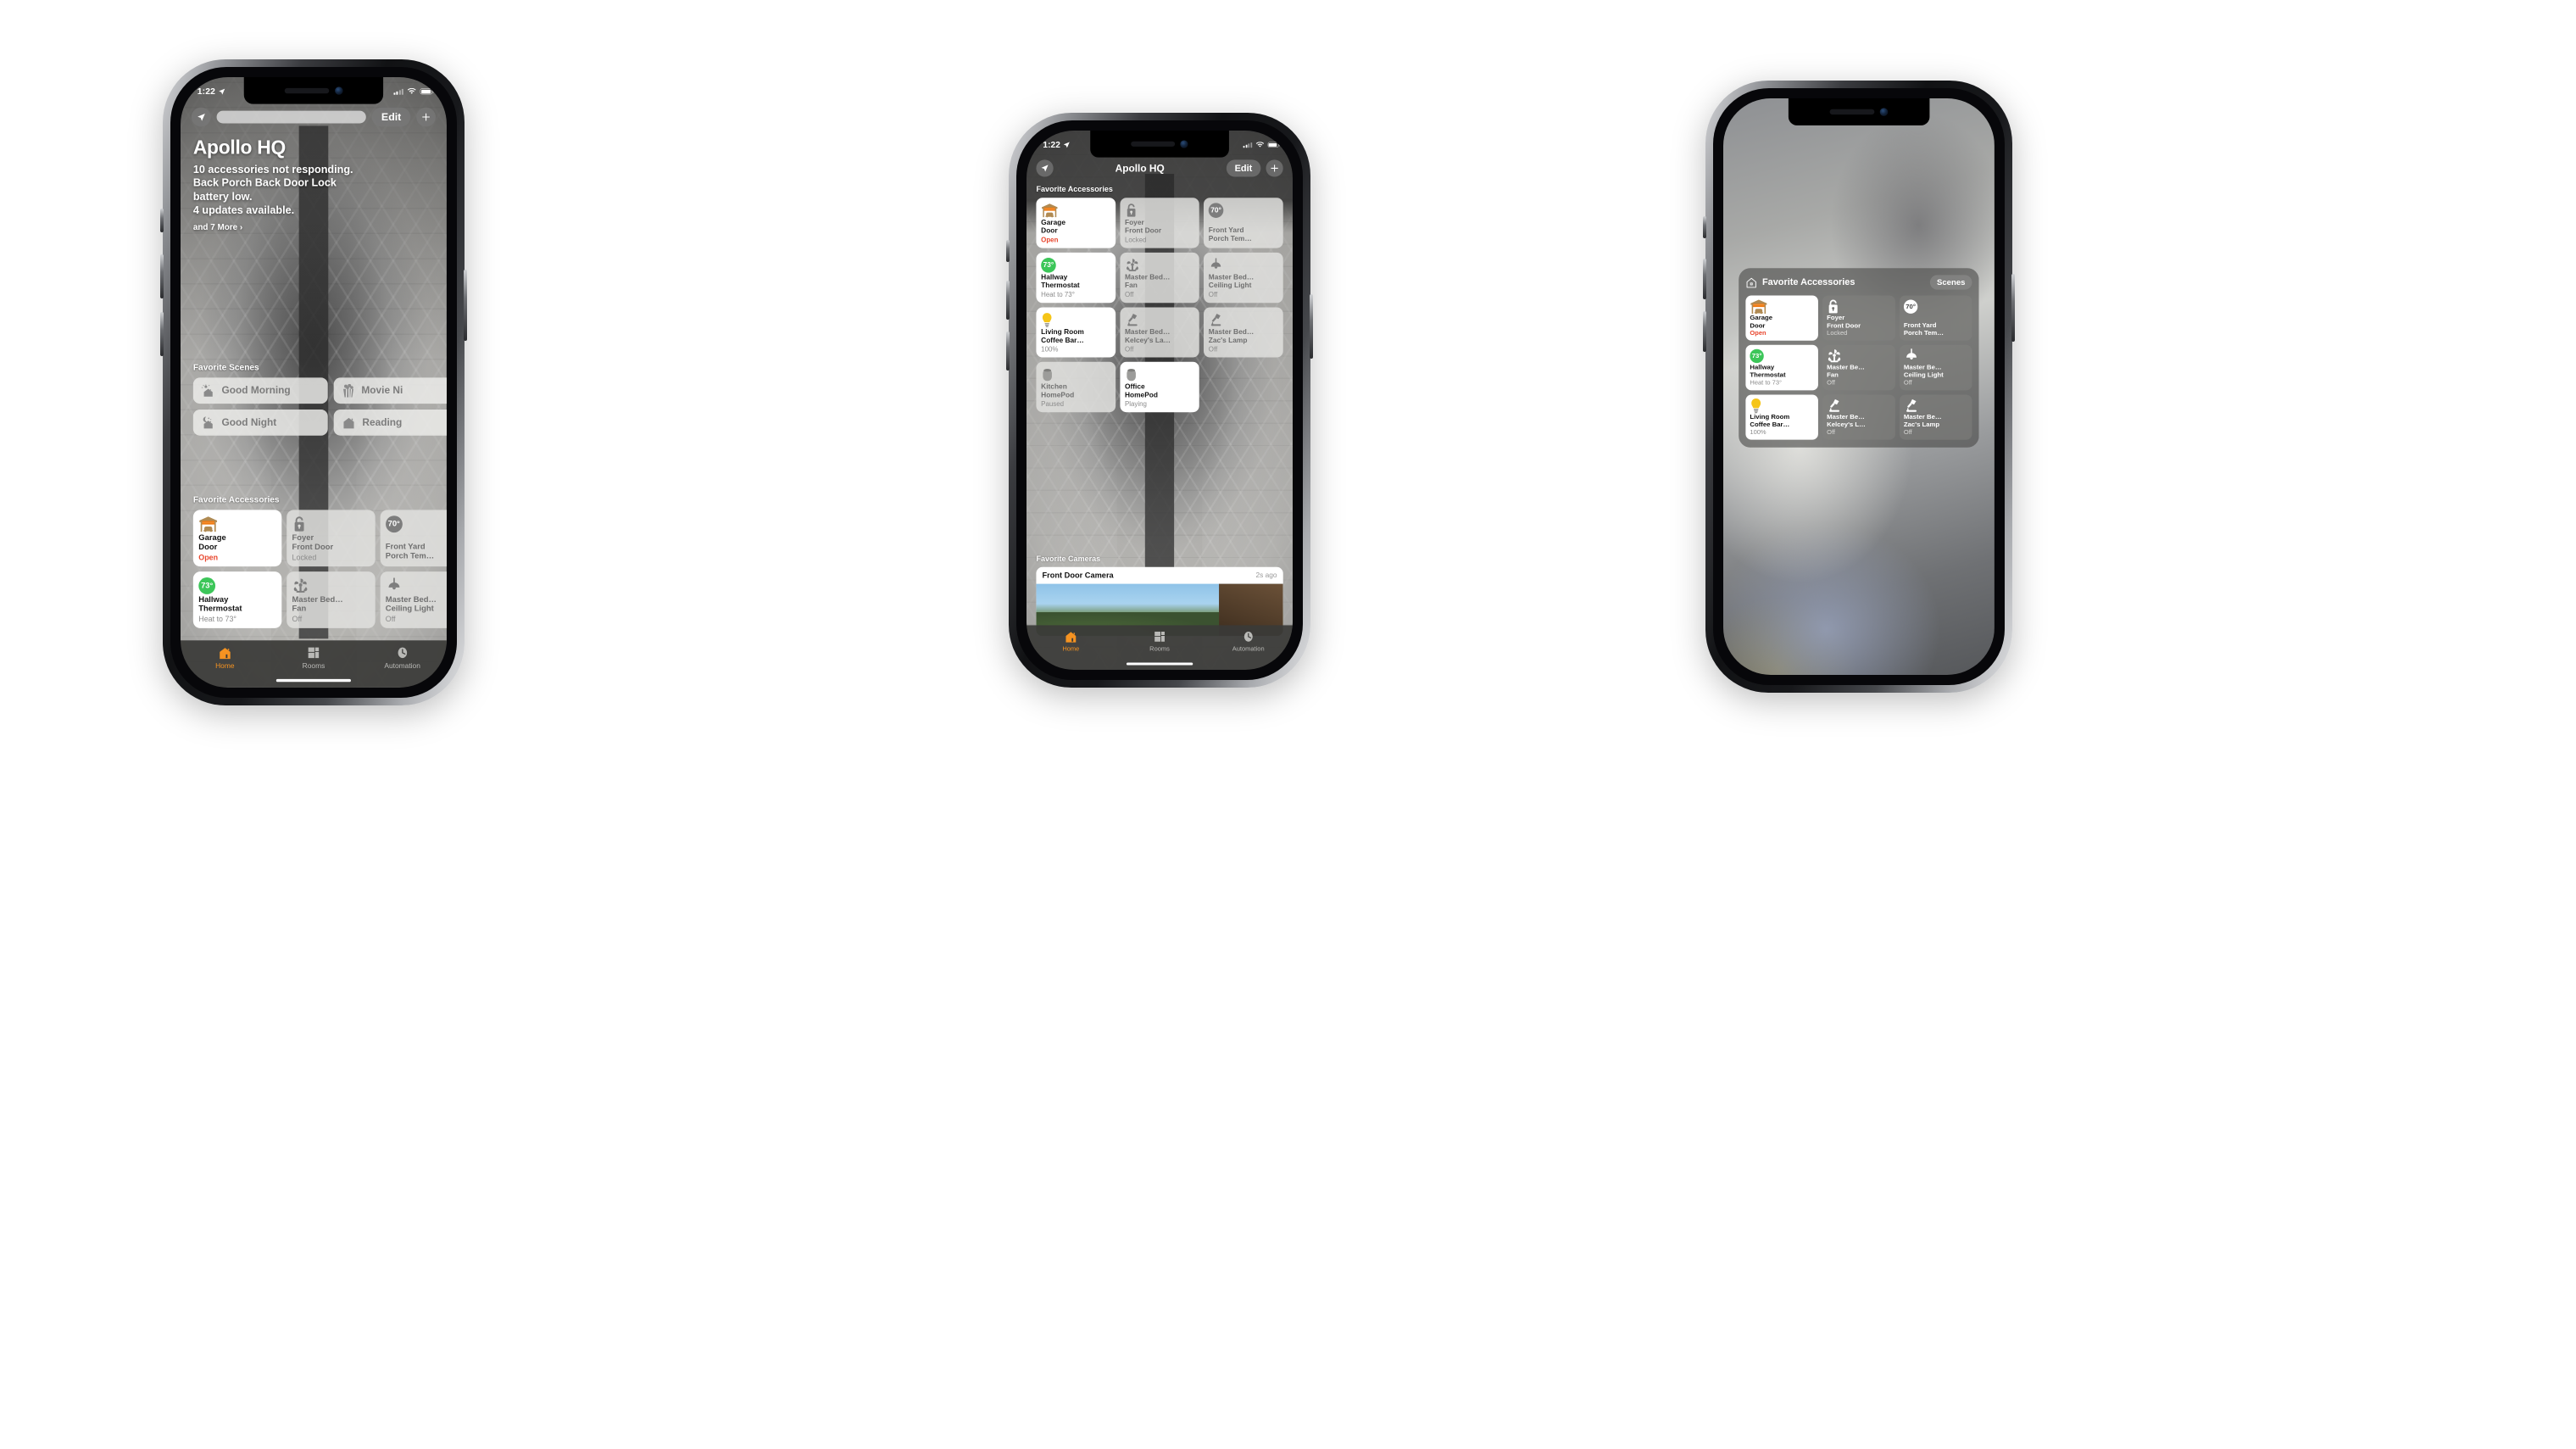 This screenshot has width=2576, height=1449. I want to click on temperature-value: 70°, so click(1216, 210).